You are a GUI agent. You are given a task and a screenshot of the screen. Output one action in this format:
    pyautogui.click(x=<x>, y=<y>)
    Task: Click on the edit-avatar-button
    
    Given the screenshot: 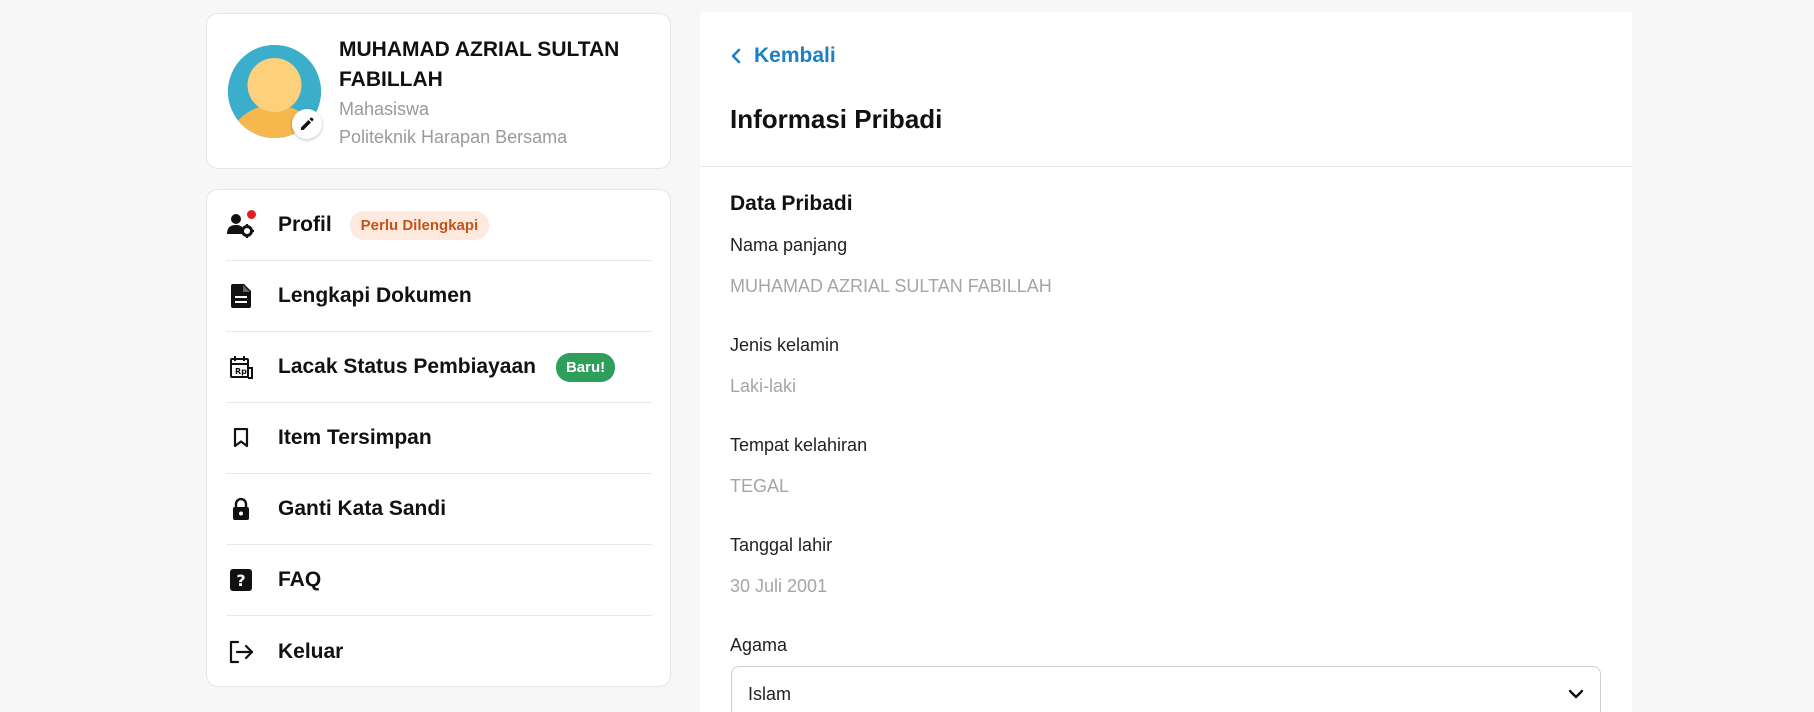 What is the action you would take?
    pyautogui.click(x=307, y=124)
    